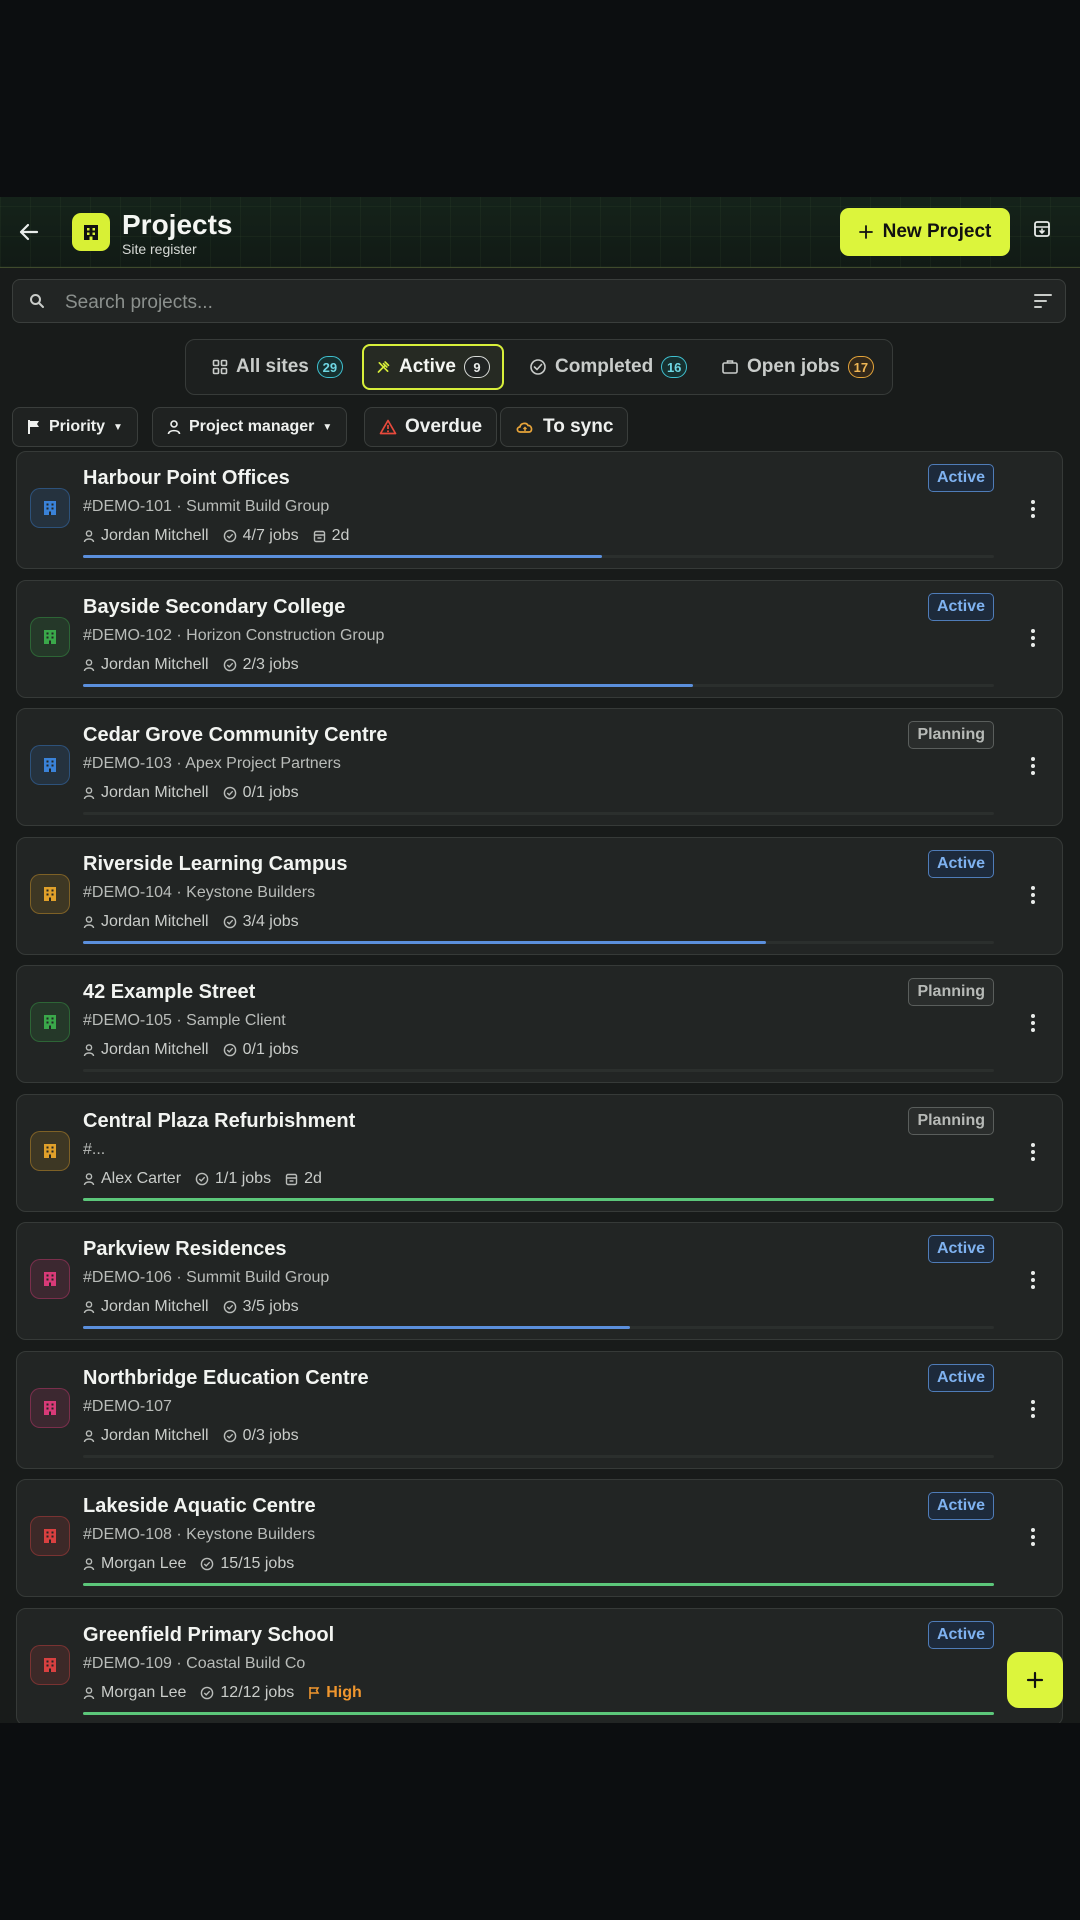 The width and height of the screenshot is (1080, 1920). I want to click on sort-filter-icon, so click(1043, 301).